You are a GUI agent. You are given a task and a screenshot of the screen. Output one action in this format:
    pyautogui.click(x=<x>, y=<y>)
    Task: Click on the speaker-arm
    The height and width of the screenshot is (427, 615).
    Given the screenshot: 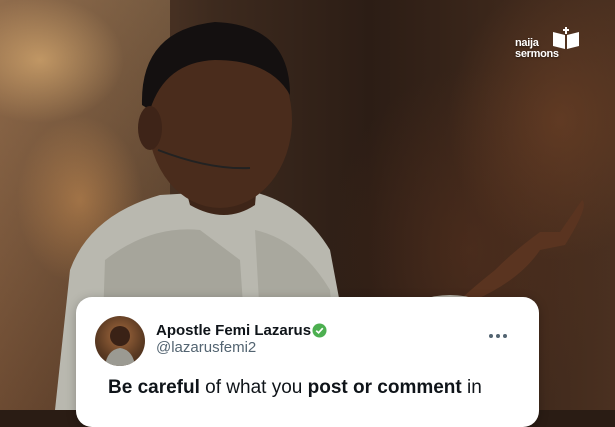 What is the action you would take?
    pyautogui.click(x=522, y=250)
    